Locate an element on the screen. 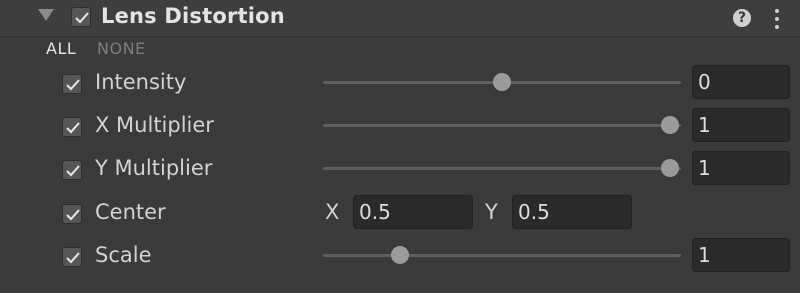 The height and width of the screenshot is (293, 800). center-y-field: 0.5 is located at coordinates (572, 212).